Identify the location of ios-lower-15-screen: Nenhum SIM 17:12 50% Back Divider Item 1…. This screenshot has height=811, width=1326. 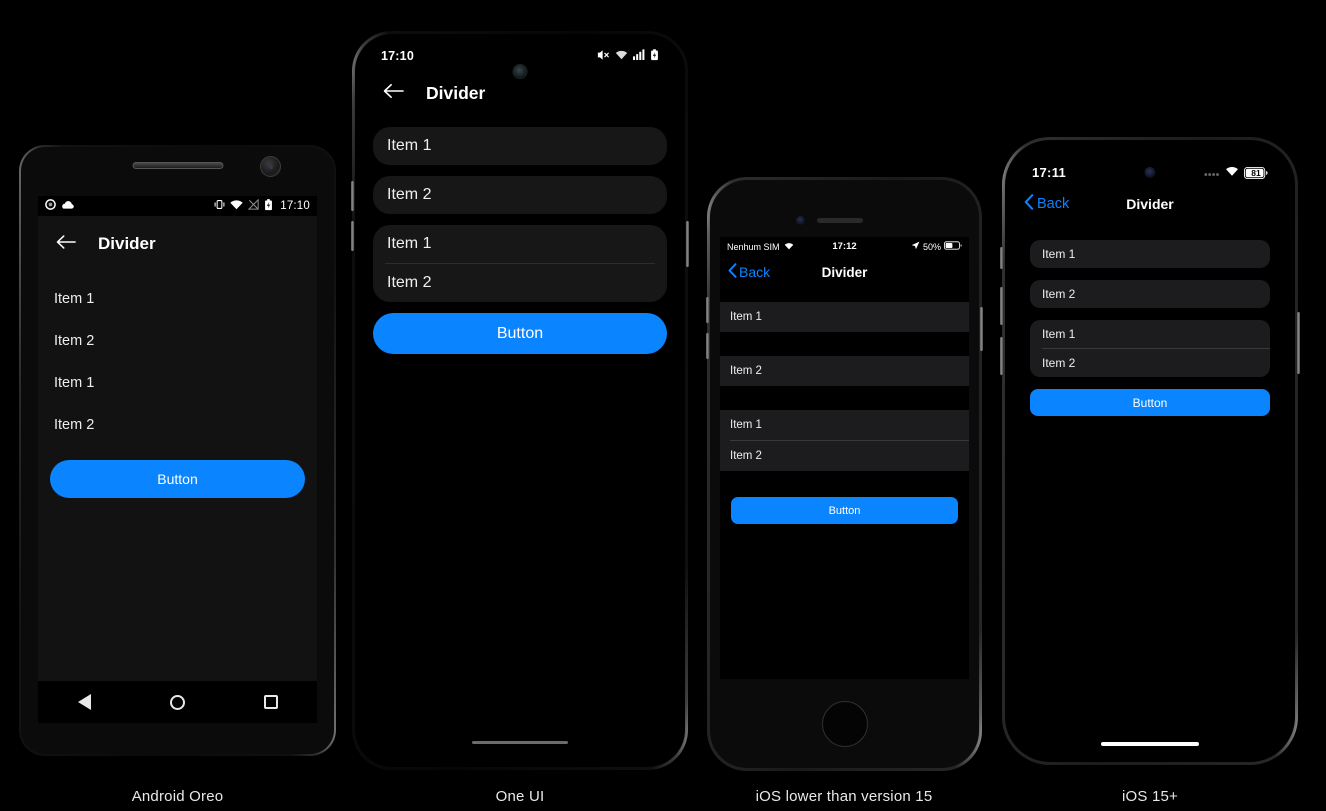
(844, 458).